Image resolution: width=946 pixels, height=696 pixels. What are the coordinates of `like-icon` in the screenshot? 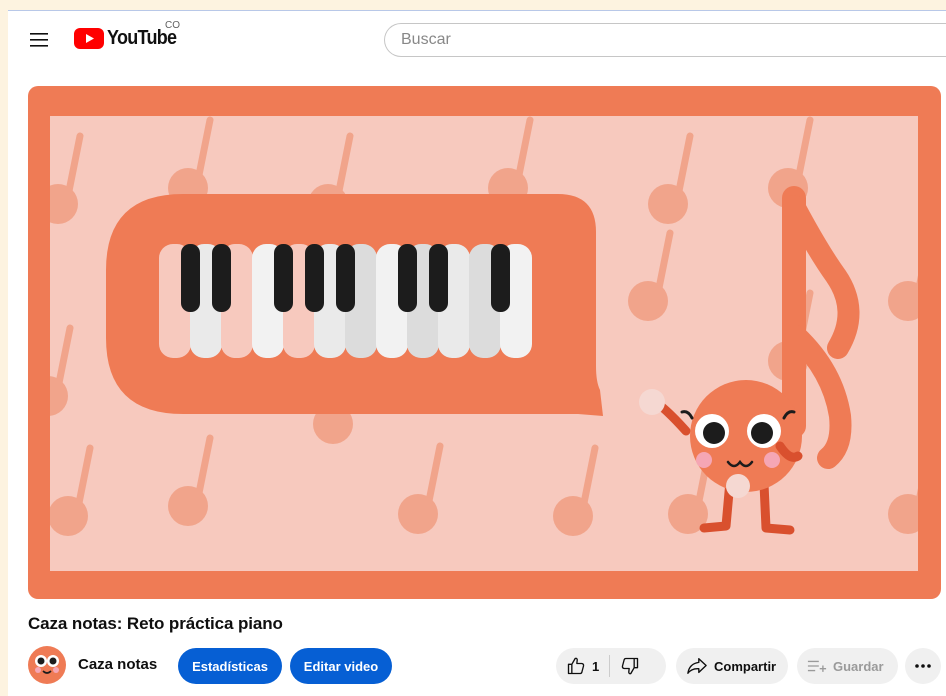 It's located at (576, 666).